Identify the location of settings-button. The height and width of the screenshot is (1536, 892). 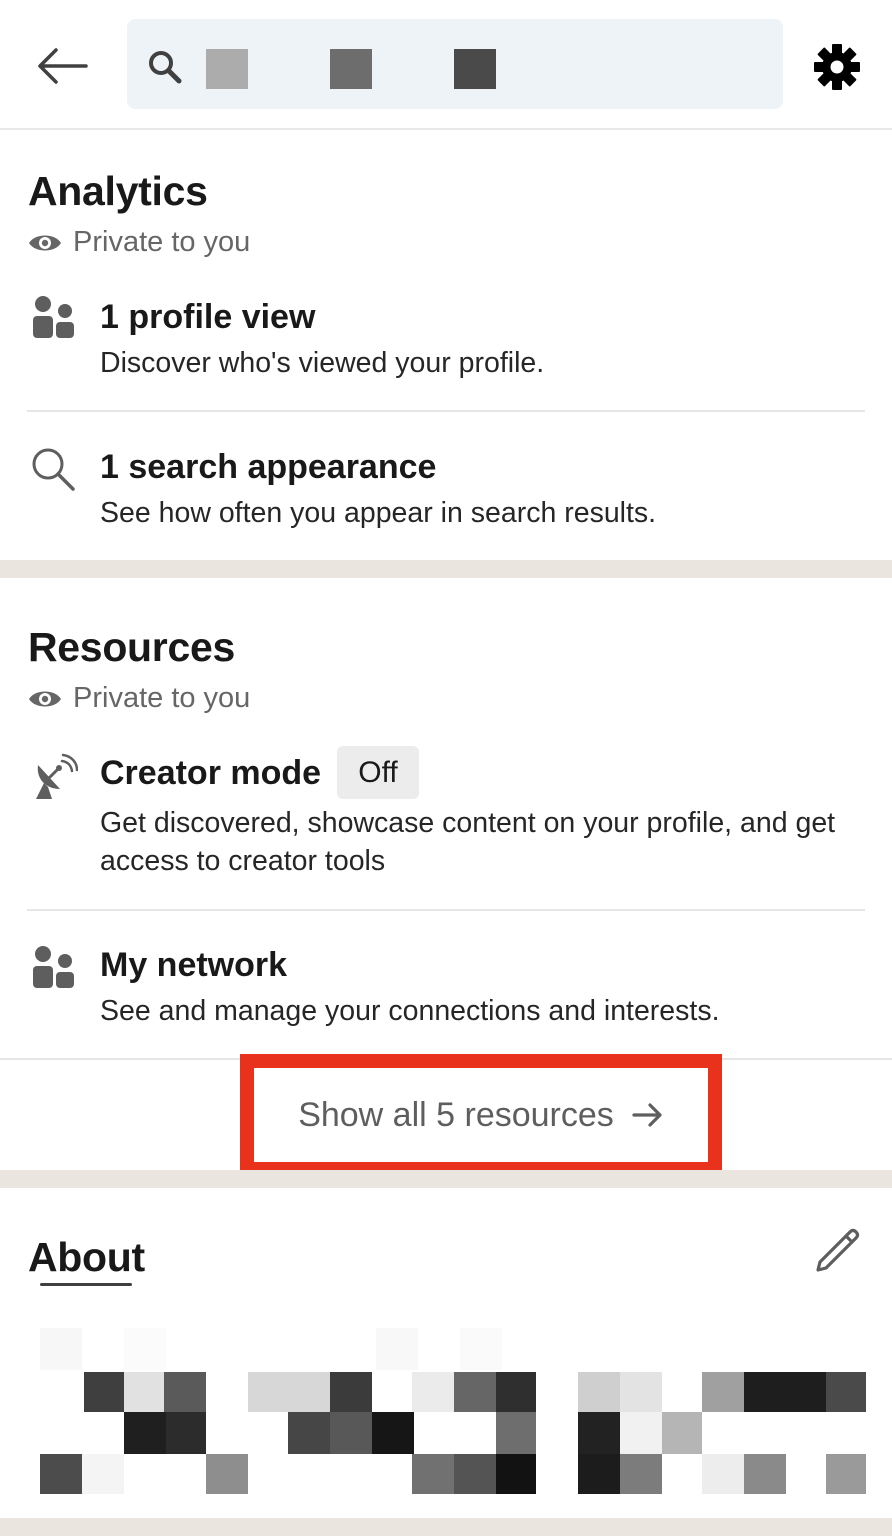
(837, 67).